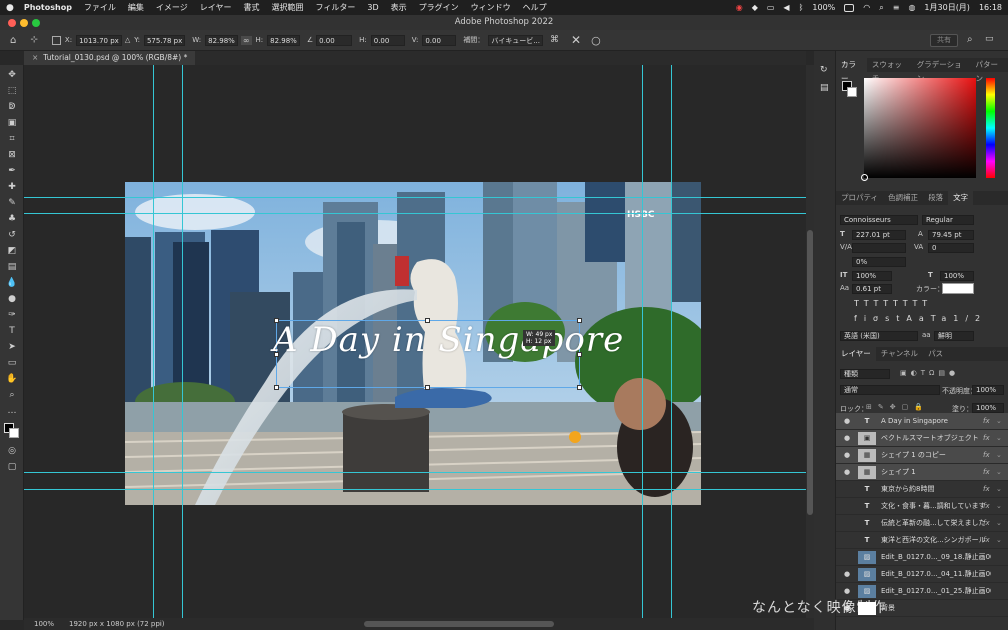  What do you see at coordinates (117, 624) in the screenshot?
I see `document-info: 1920 px x 1080 px (72 ppi)` at bounding box center [117, 624].